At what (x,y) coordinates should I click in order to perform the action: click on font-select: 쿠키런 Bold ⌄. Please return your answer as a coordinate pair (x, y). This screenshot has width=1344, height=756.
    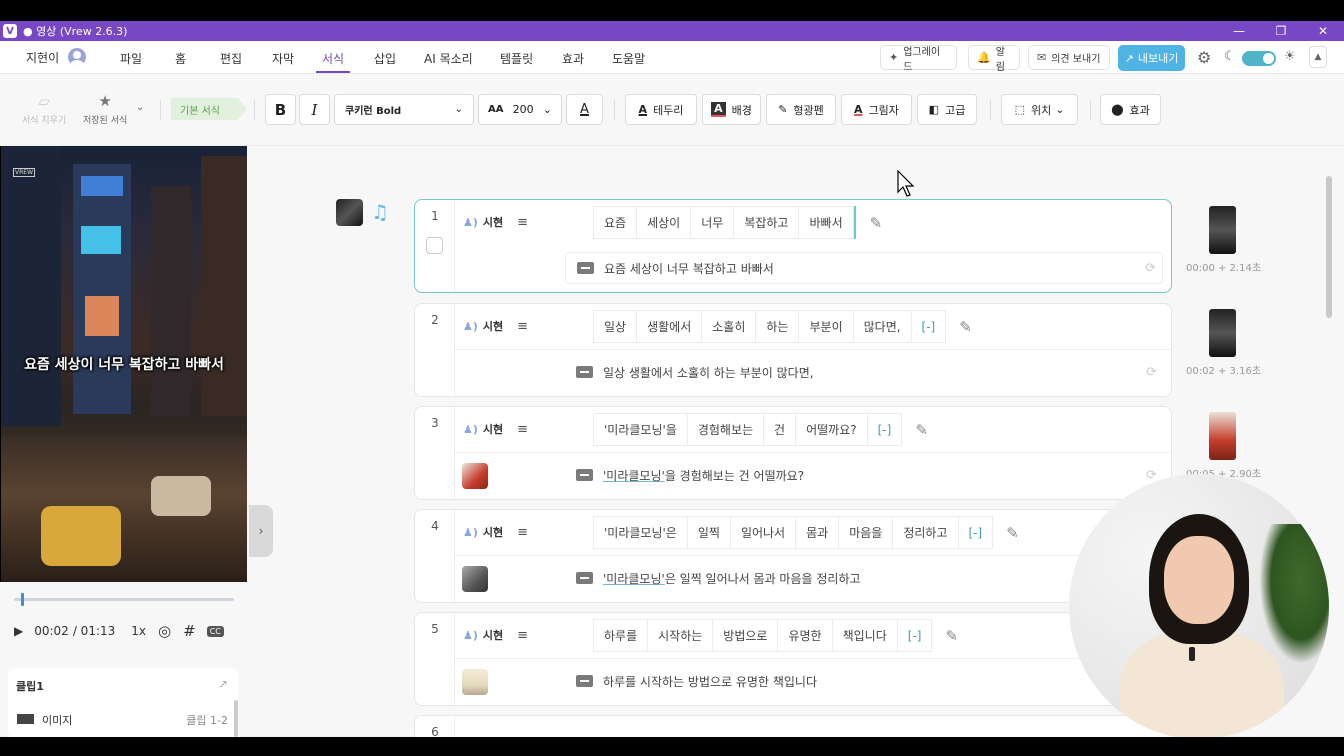
    Looking at the image, I should click on (404, 109).